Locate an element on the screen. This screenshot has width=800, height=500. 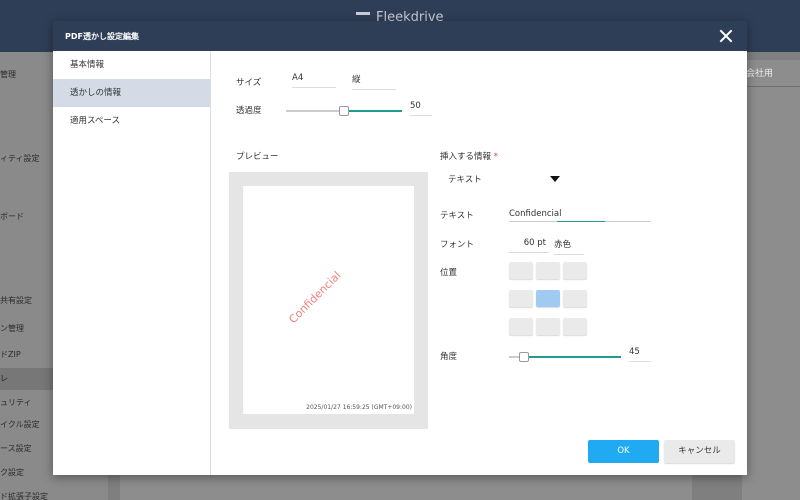
bg-right-panel is located at coordinates (771, 280).